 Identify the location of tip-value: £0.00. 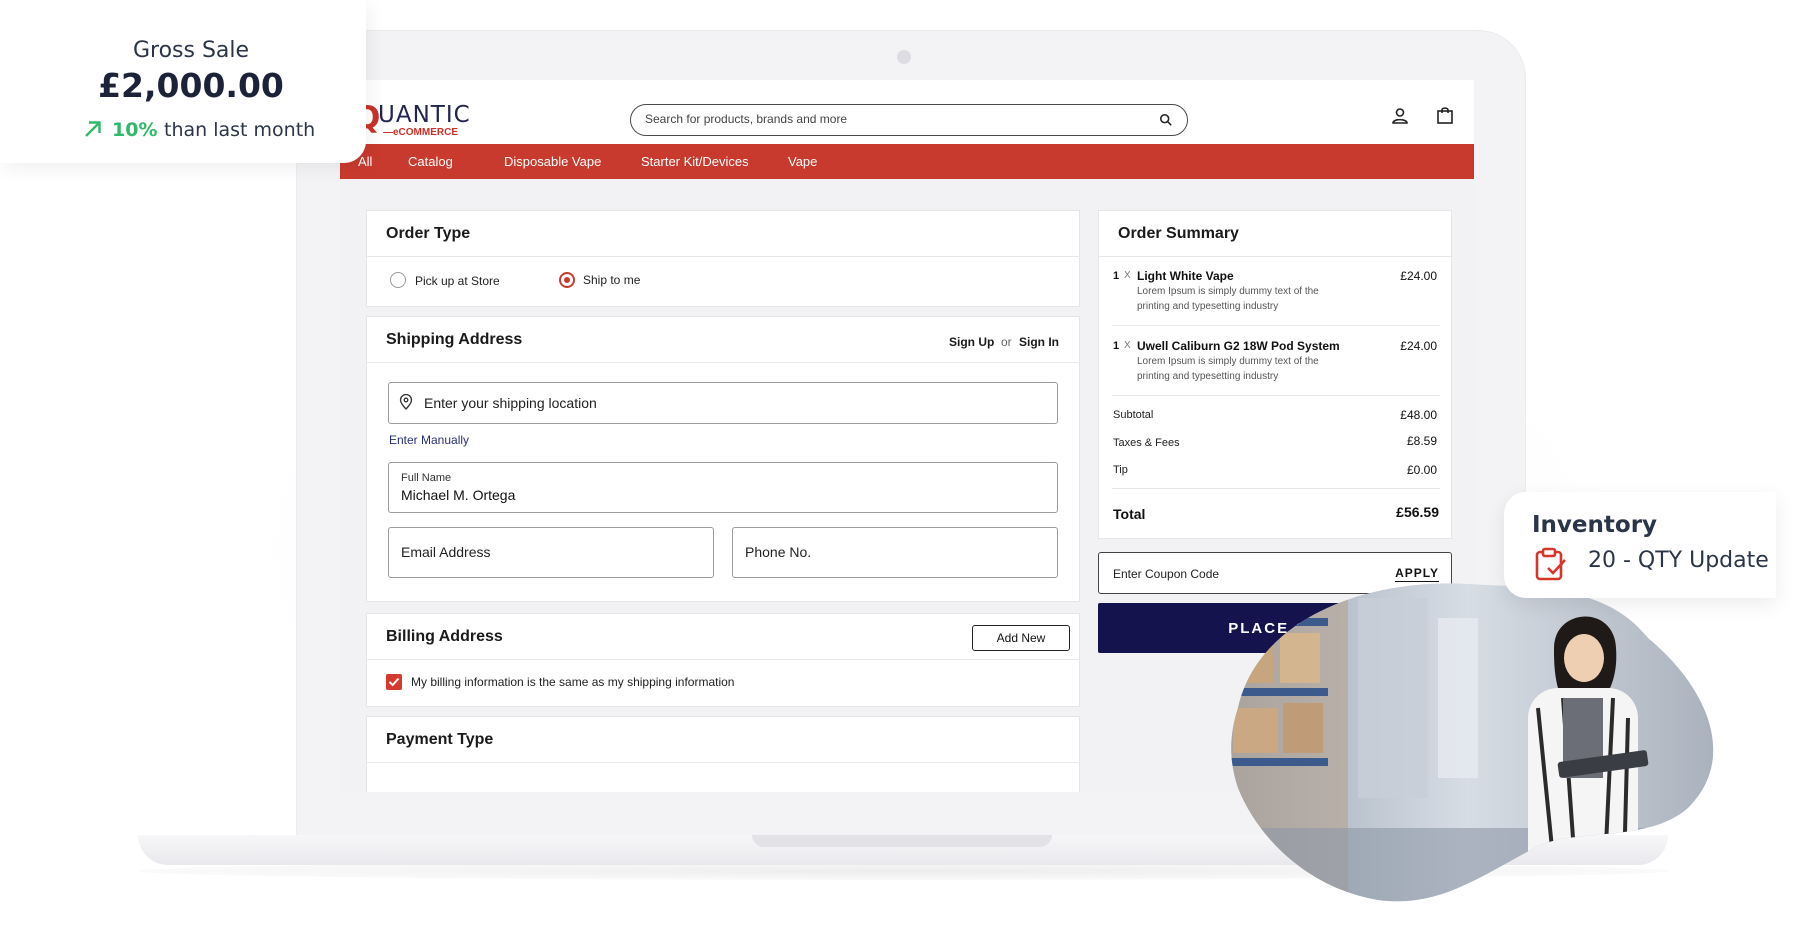
(1421, 470).